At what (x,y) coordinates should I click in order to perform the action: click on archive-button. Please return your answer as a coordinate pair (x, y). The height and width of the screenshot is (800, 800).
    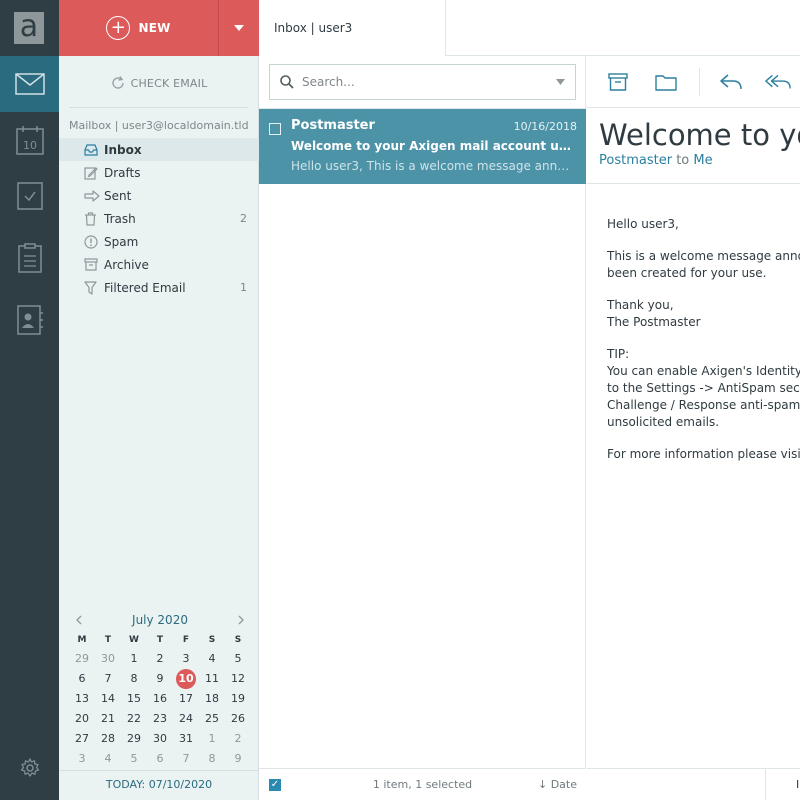
    Looking at the image, I should click on (618, 82).